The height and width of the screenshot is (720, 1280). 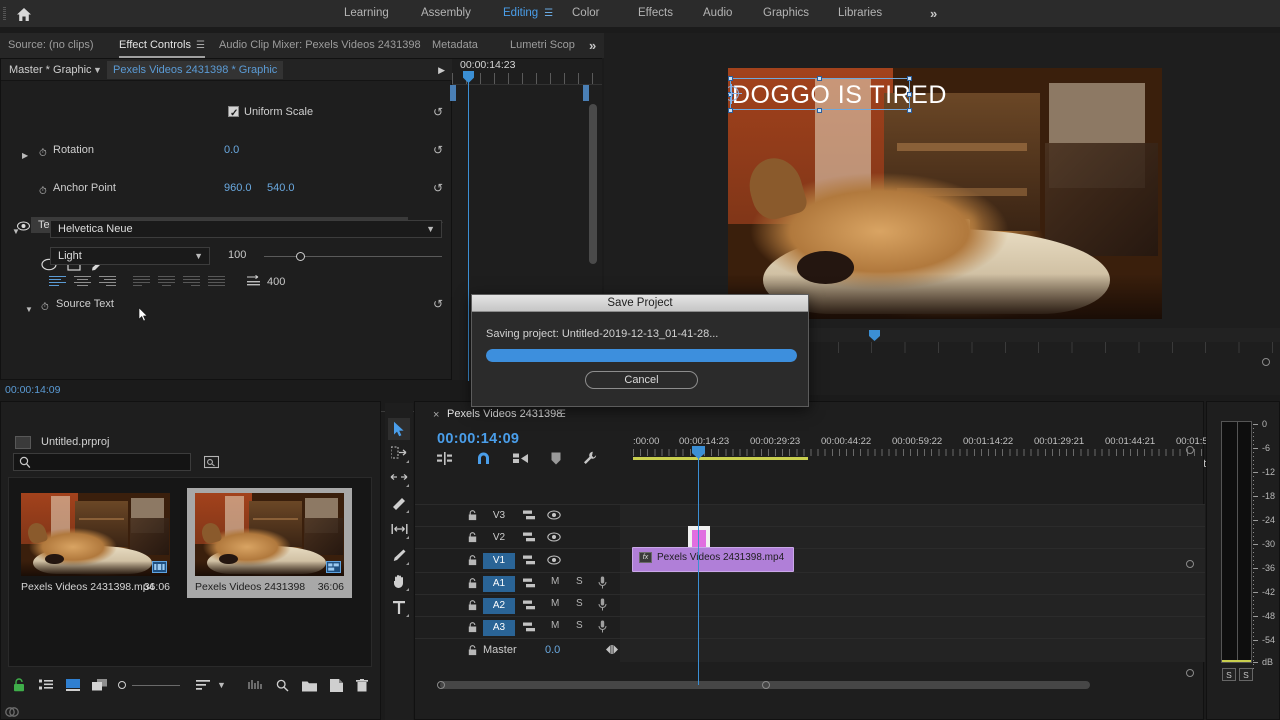 What do you see at coordinates (399, 581) in the screenshot?
I see `hand-tool-icon` at bounding box center [399, 581].